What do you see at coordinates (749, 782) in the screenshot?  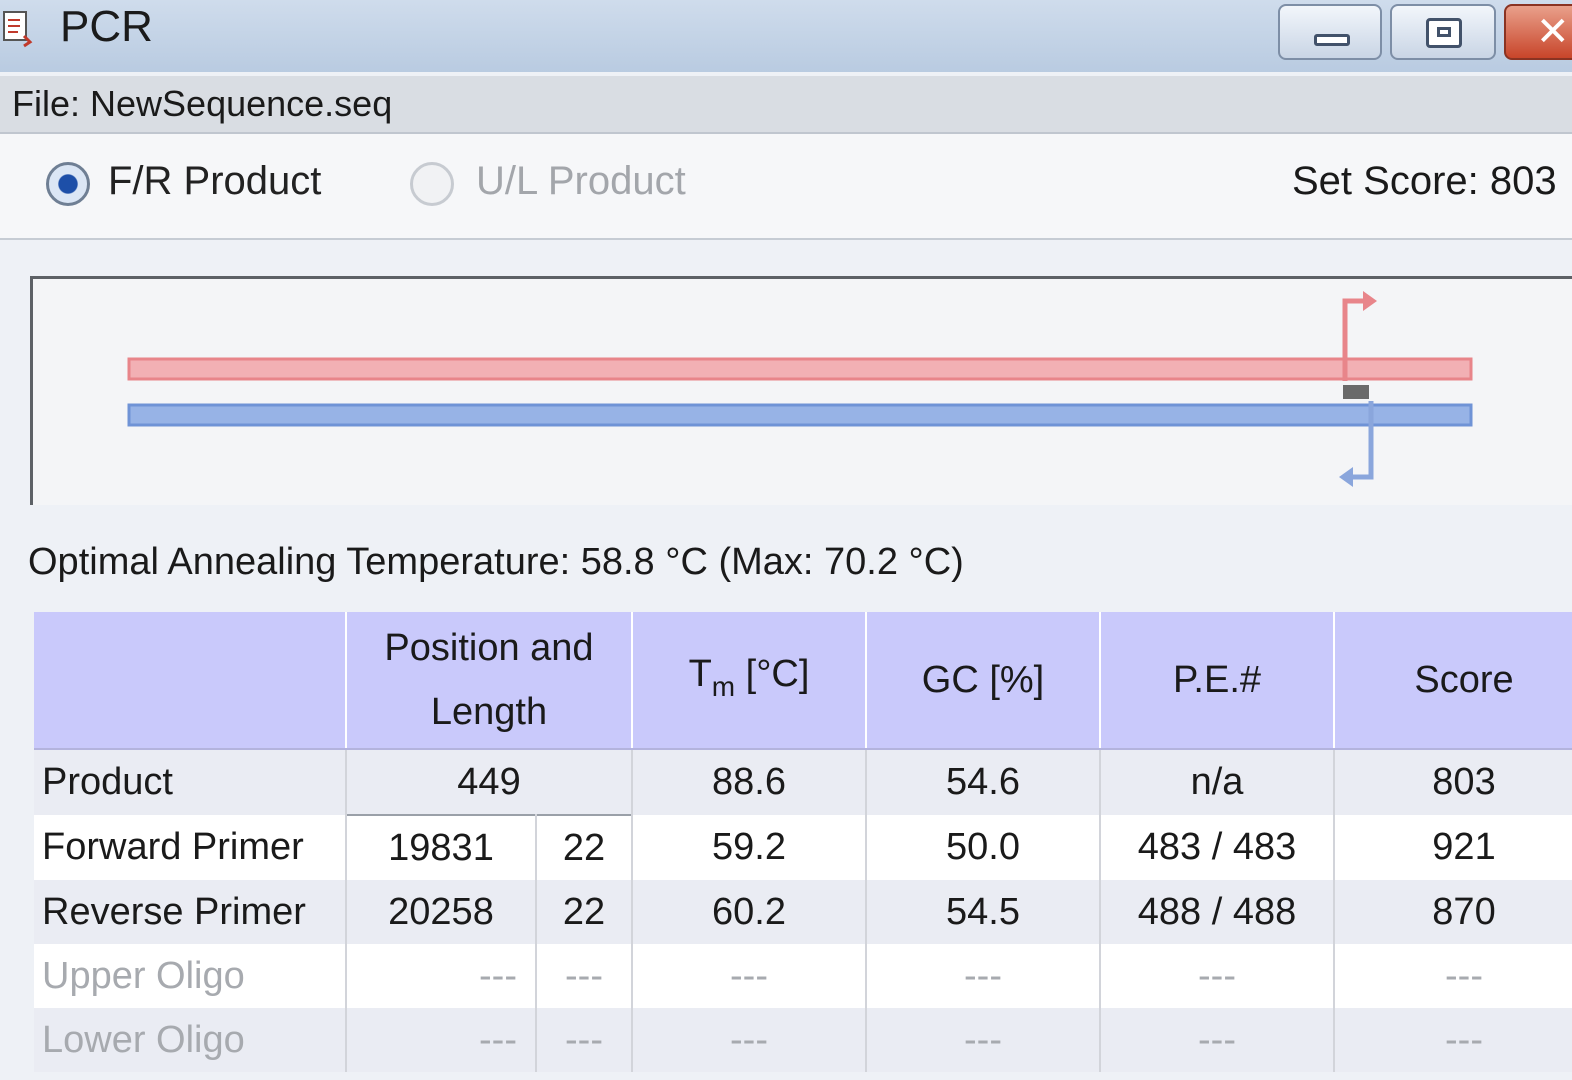 I see `row-tm: 88.6` at bounding box center [749, 782].